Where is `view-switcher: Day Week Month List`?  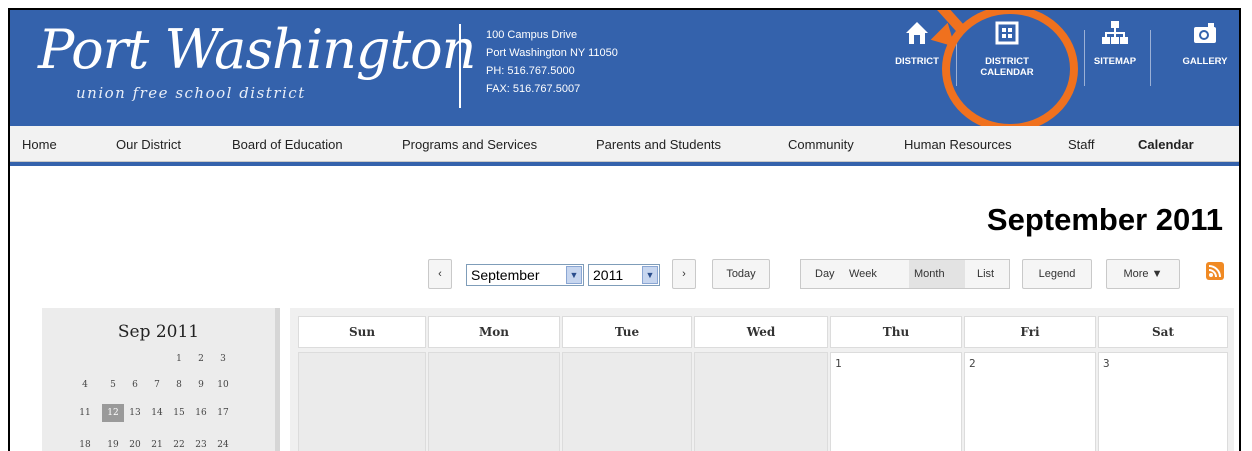 view-switcher: Day Week Month List is located at coordinates (905, 274).